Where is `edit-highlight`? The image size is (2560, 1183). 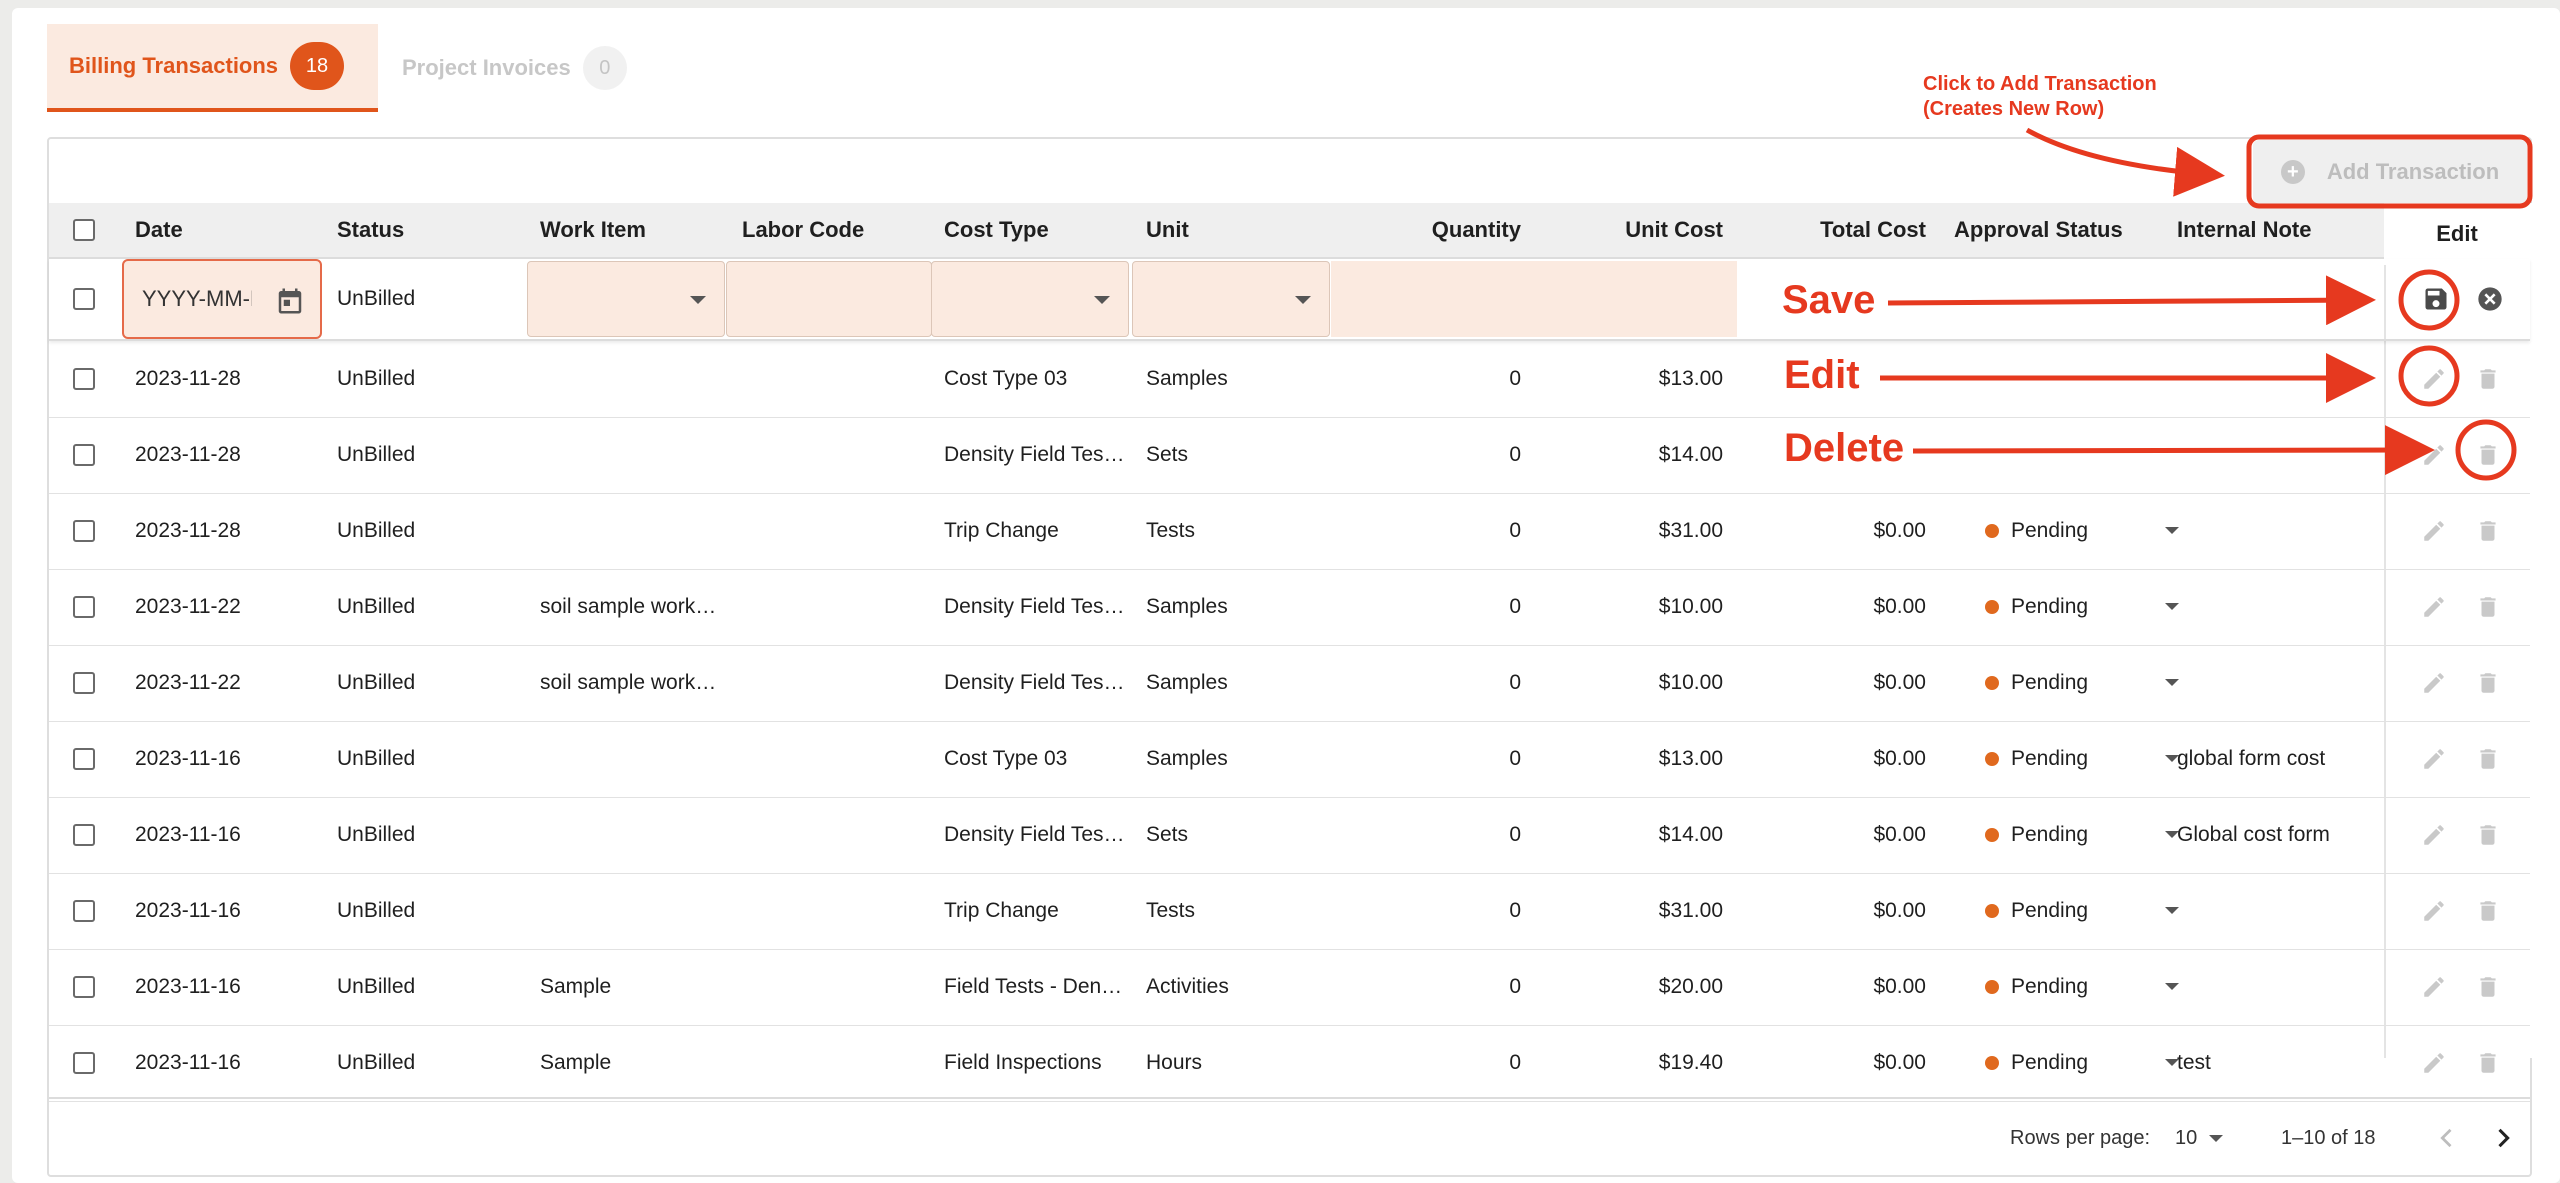 edit-highlight is located at coordinates (2429, 376).